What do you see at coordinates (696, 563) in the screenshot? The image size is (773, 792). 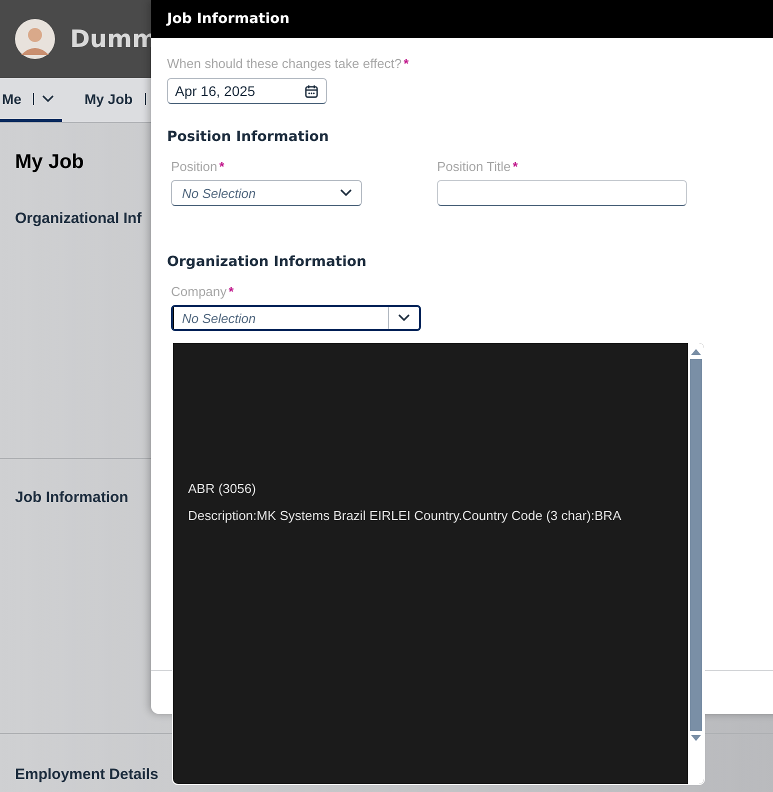 I see `scrollbar` at bounding box center [696, 563].